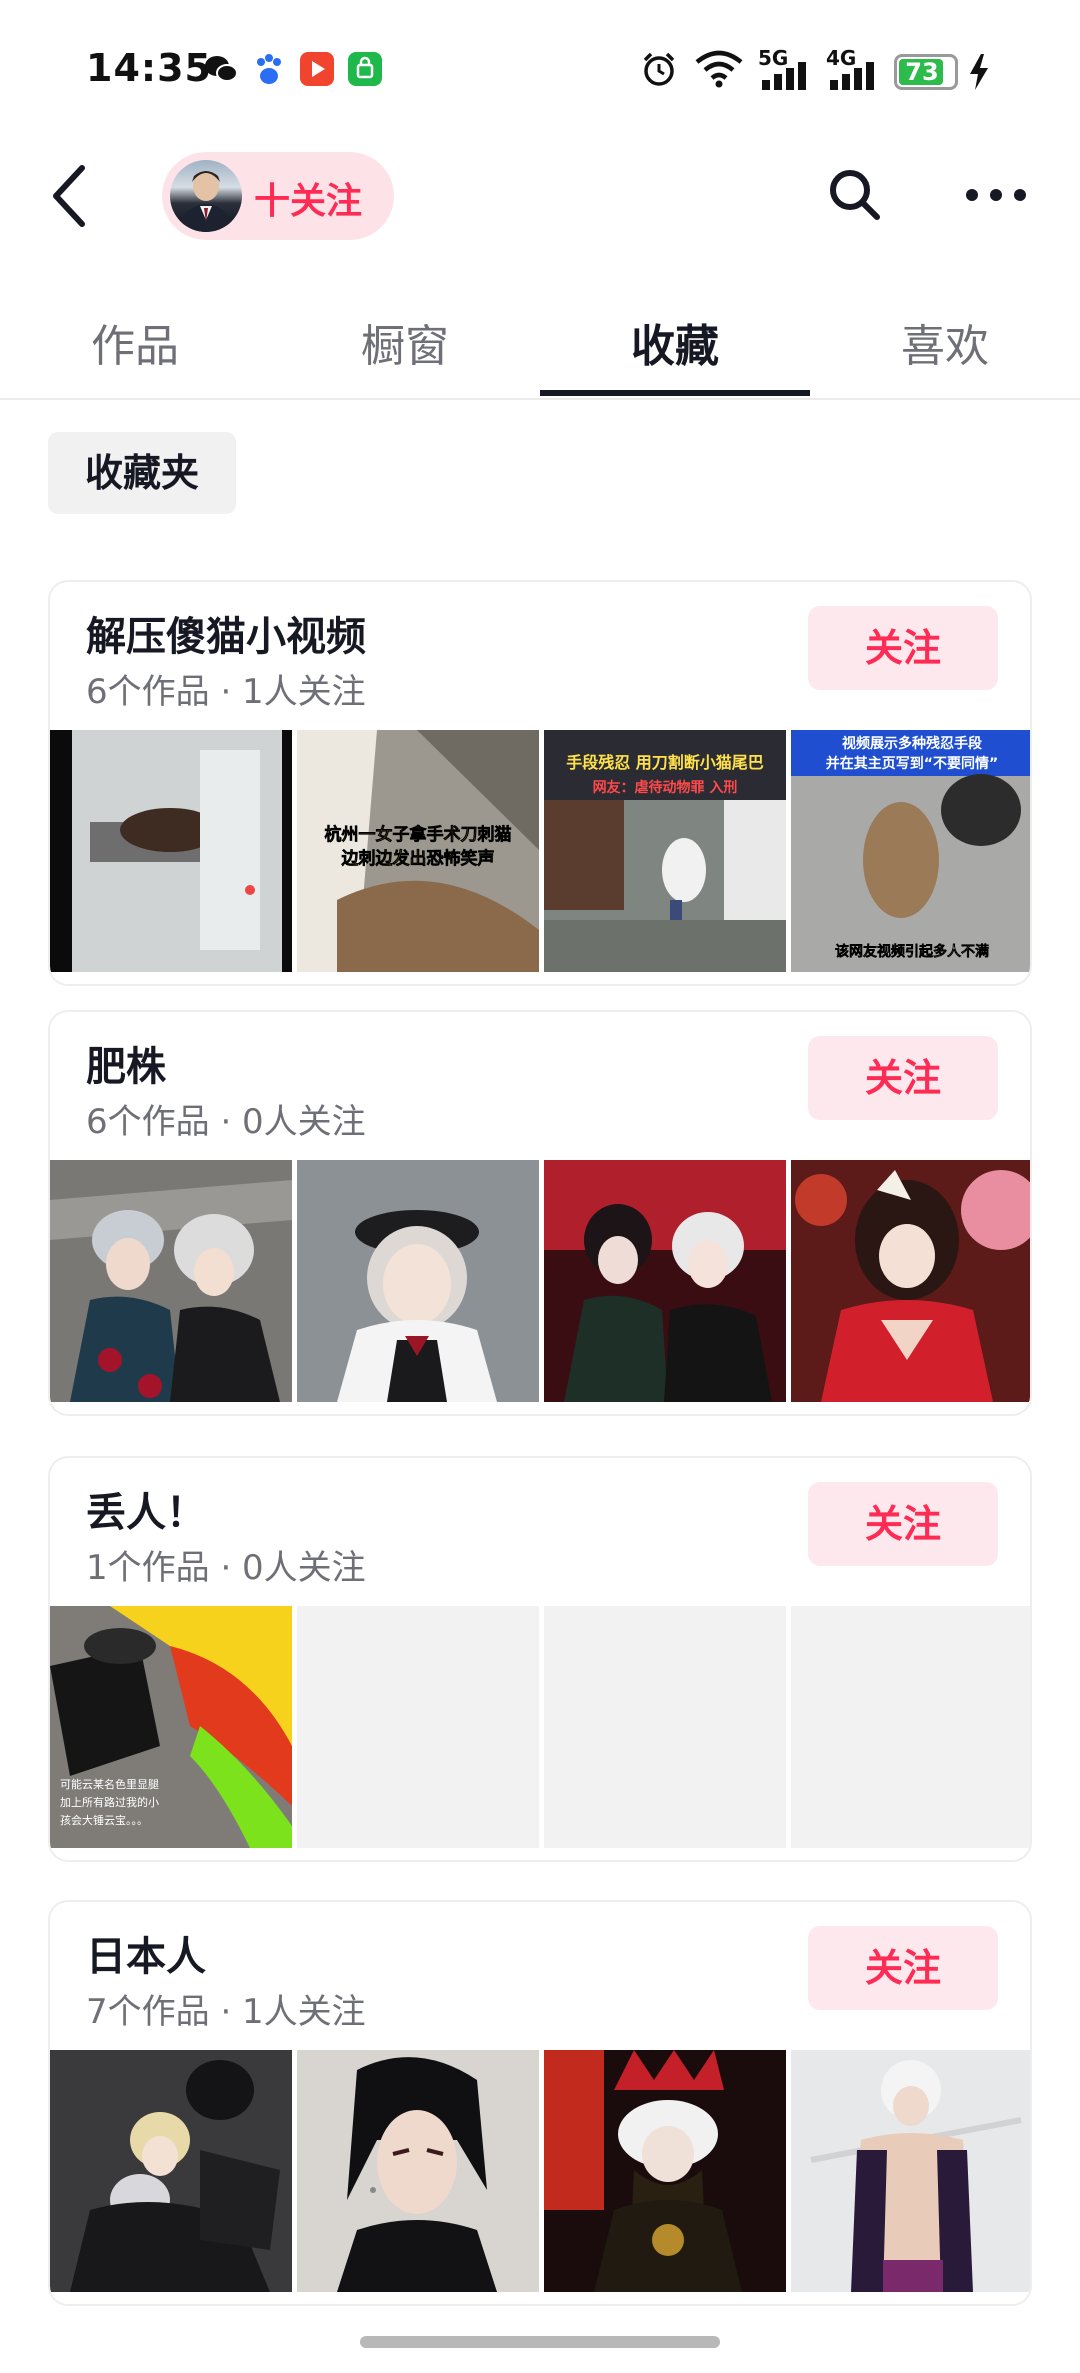 The height and width of the screenshot is (2373, 1080). Describe the element at coordinates (126, 1067) in the screenshot. I see `folder-title: 肥株` at that location.